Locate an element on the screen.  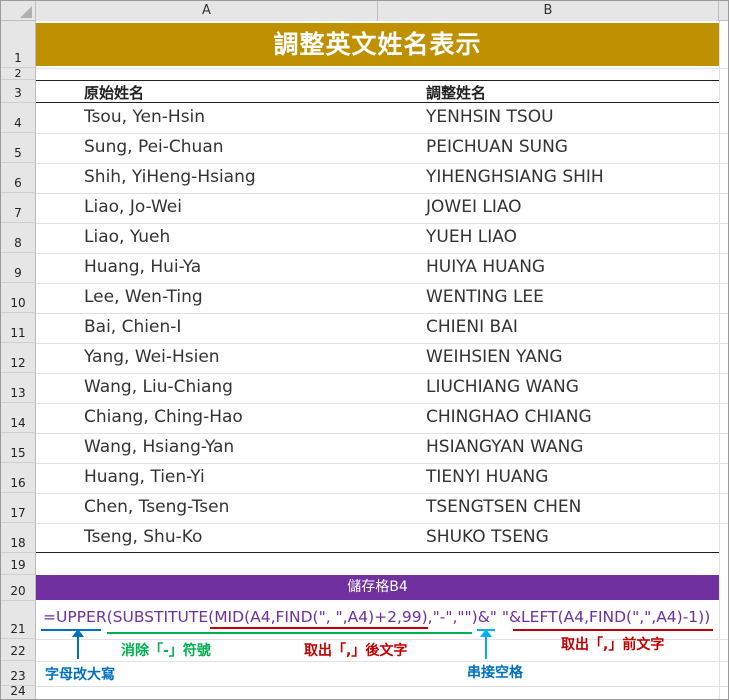
cell-original-name: Huang, Hui-Ya is located at coordinates (142, 267).